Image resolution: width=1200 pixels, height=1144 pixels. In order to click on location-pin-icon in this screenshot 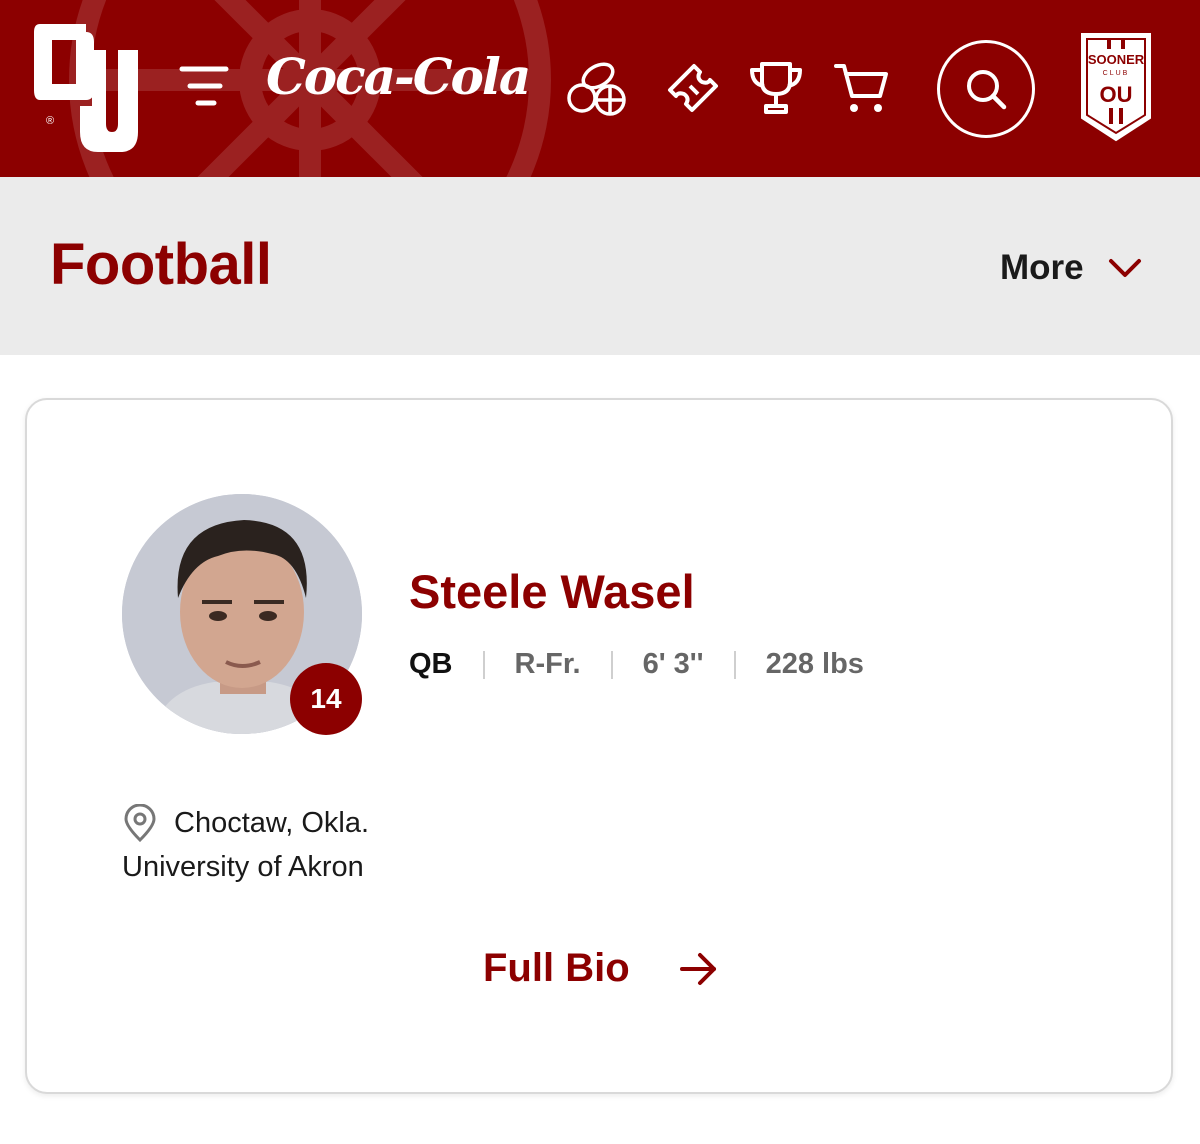, I will do `click(140, 823)`.